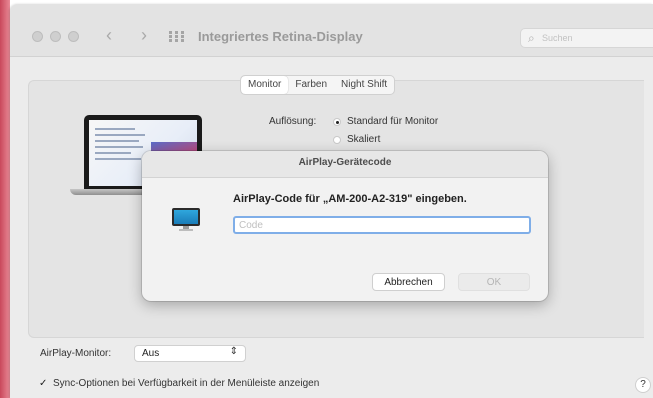 This screenshot has height=398, width=653. Describe the element at coordinates (311, 85) in the screenshot. I see `tab-farben: Farben` at that location.